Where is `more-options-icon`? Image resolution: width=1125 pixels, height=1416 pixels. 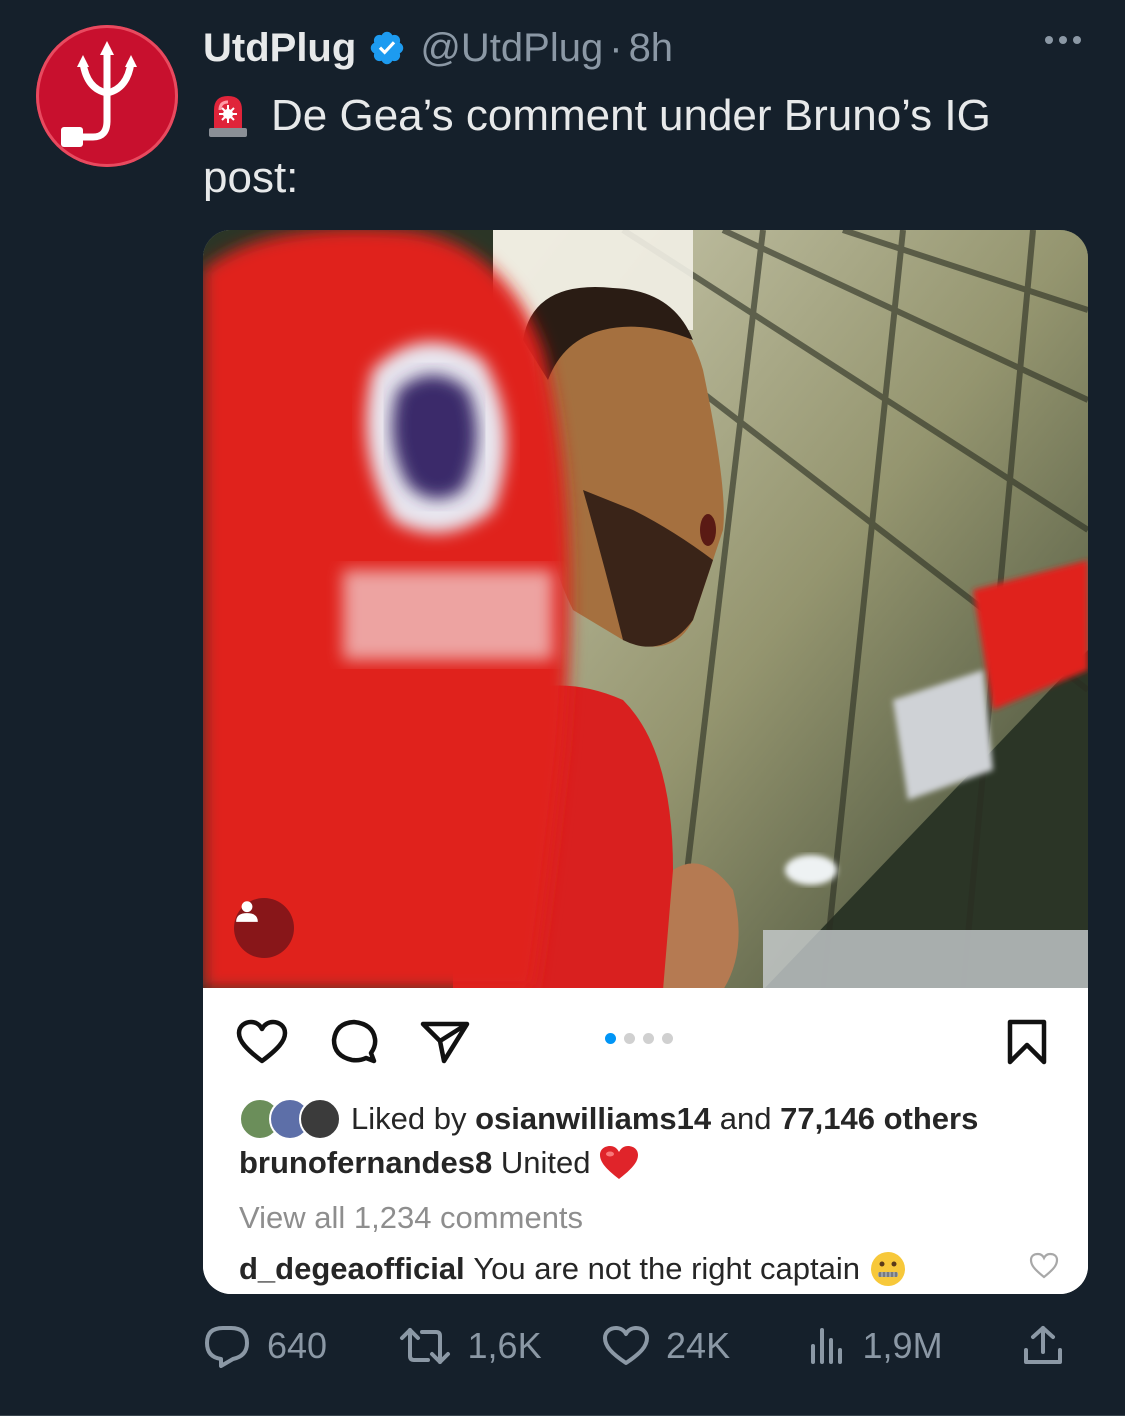
more-options-icon is located at coordinates (1063, 40).